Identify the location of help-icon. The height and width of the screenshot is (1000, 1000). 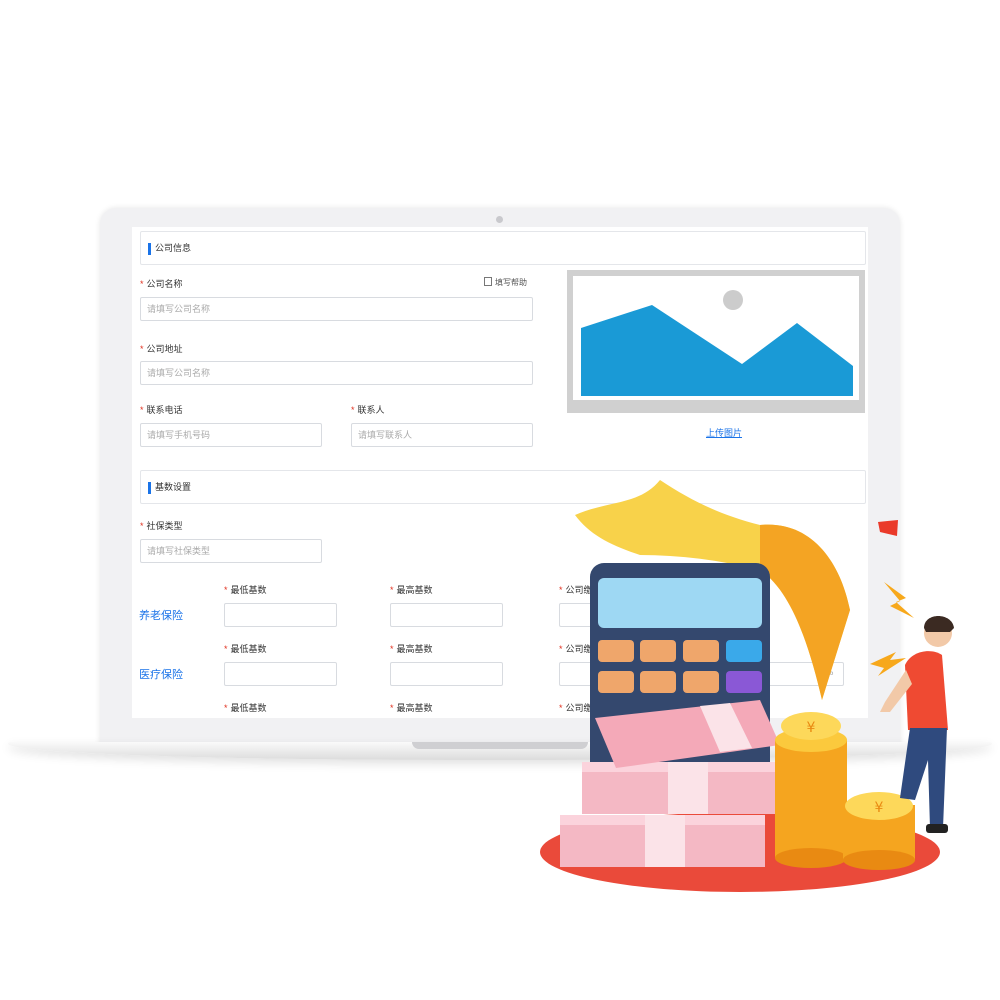
(488, 281).